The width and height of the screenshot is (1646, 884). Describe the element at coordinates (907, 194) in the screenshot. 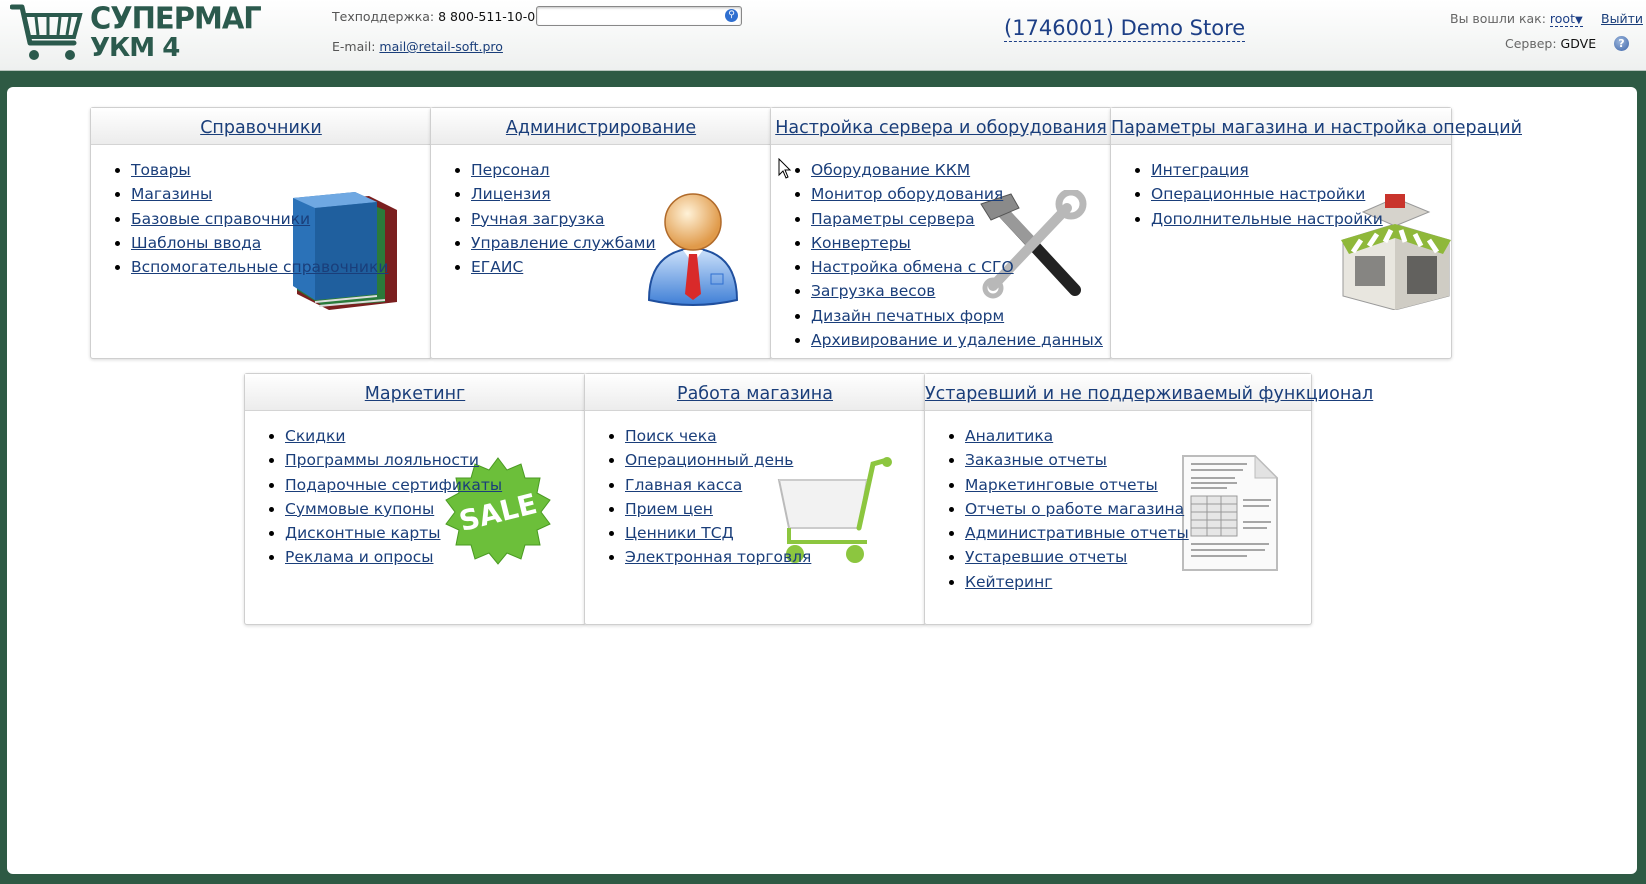

I see `link-hardware-monitor: Монитор оборудования` at that location.